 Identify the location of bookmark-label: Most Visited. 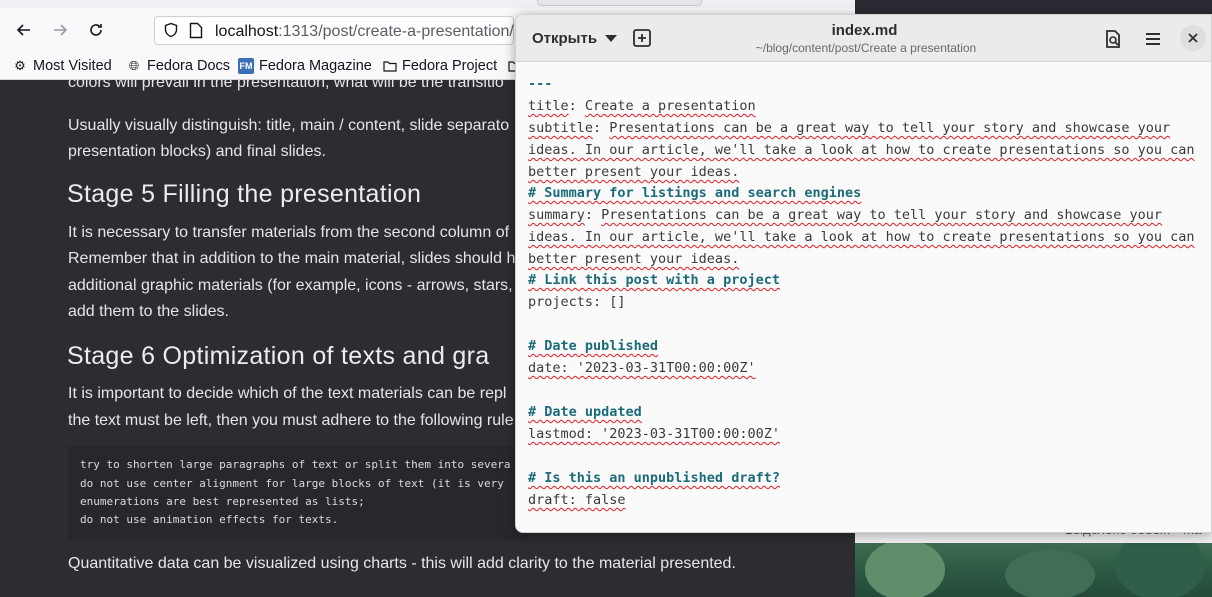
(72, 66).